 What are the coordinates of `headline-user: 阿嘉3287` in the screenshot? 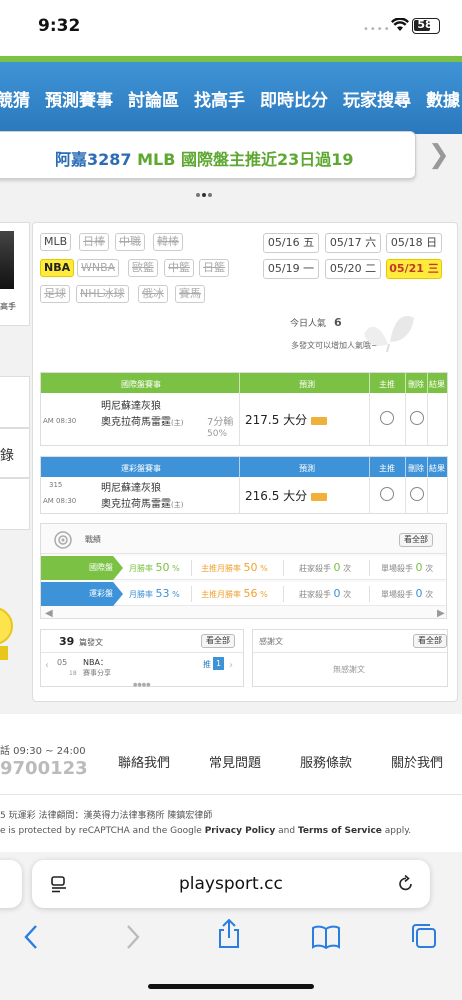 It's located at (93, 159).